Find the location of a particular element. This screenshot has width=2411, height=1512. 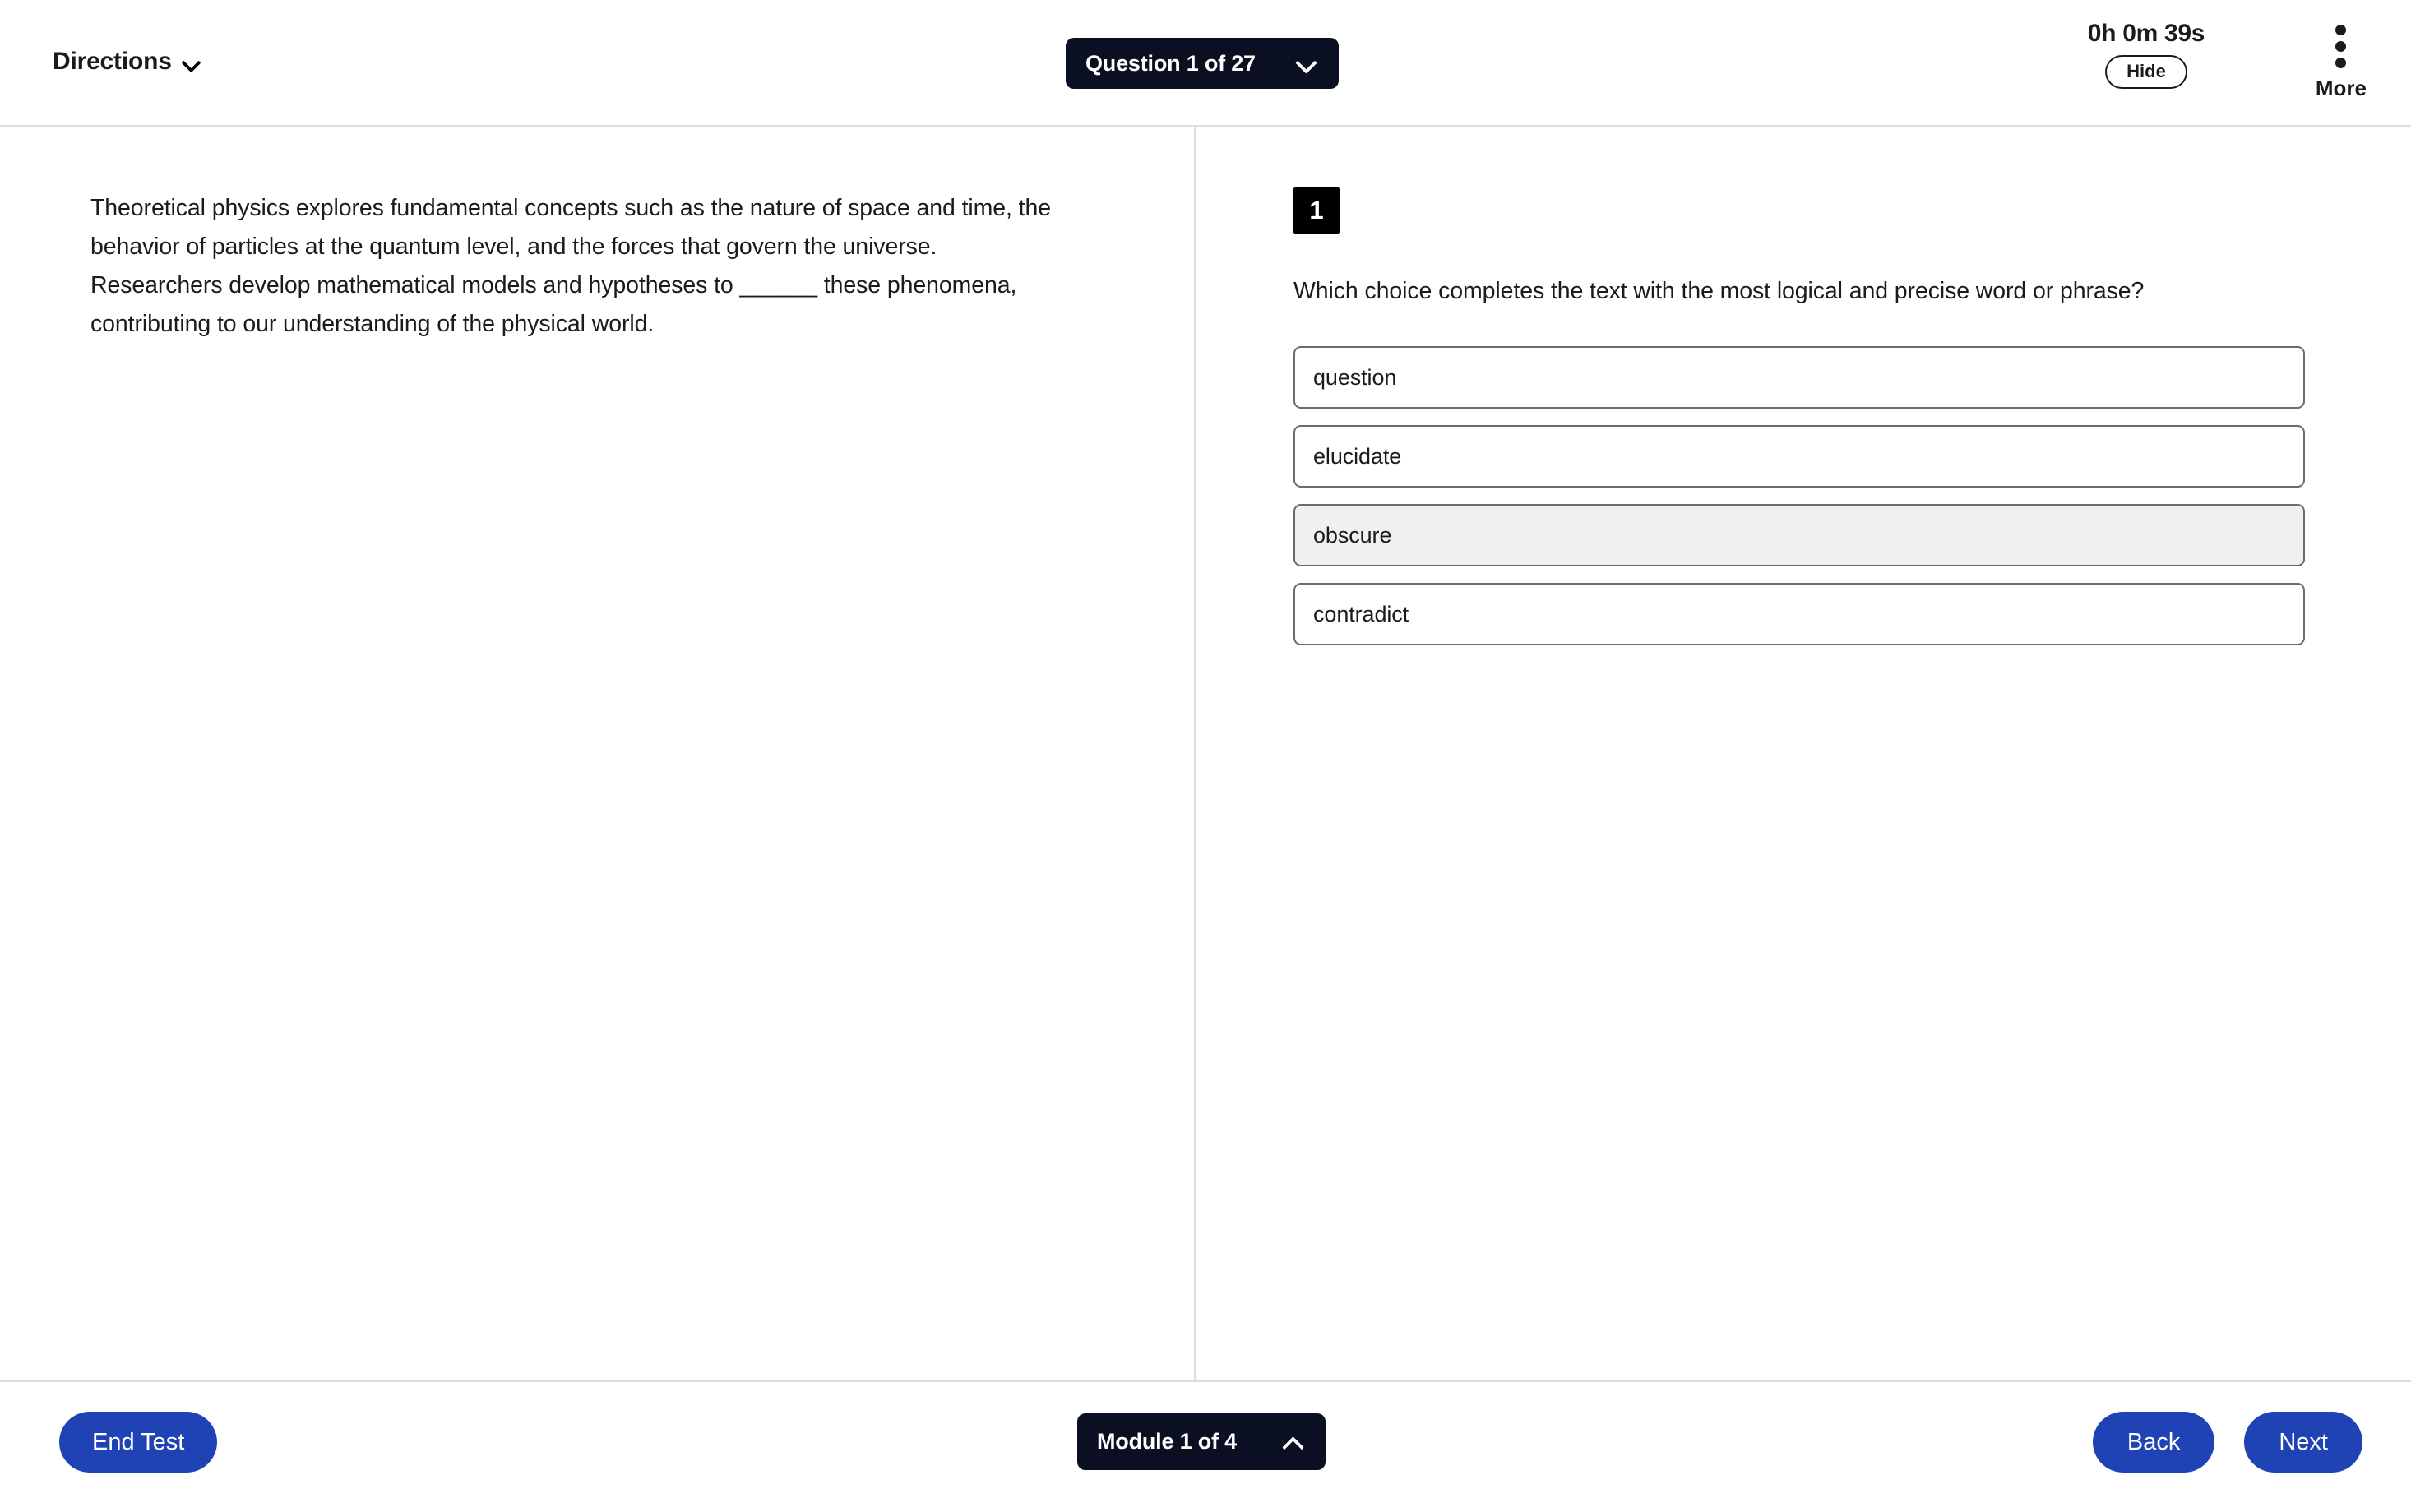

module-counter-label: Module 1 of 4 is located at coordinates (1167, 1441).